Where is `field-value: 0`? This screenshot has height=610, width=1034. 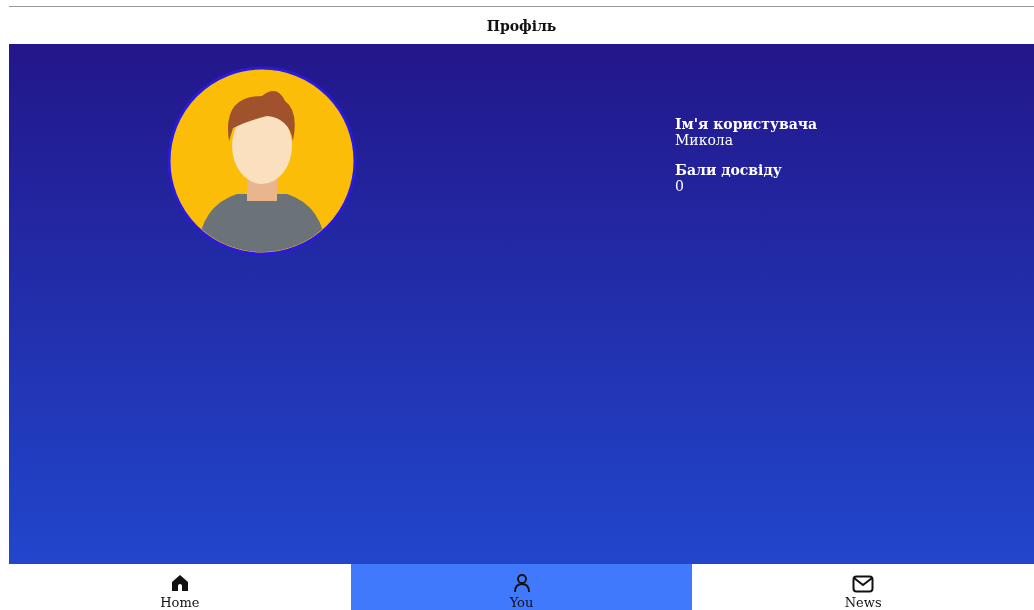
field-value: 0 is located at coordinates (680, 186).